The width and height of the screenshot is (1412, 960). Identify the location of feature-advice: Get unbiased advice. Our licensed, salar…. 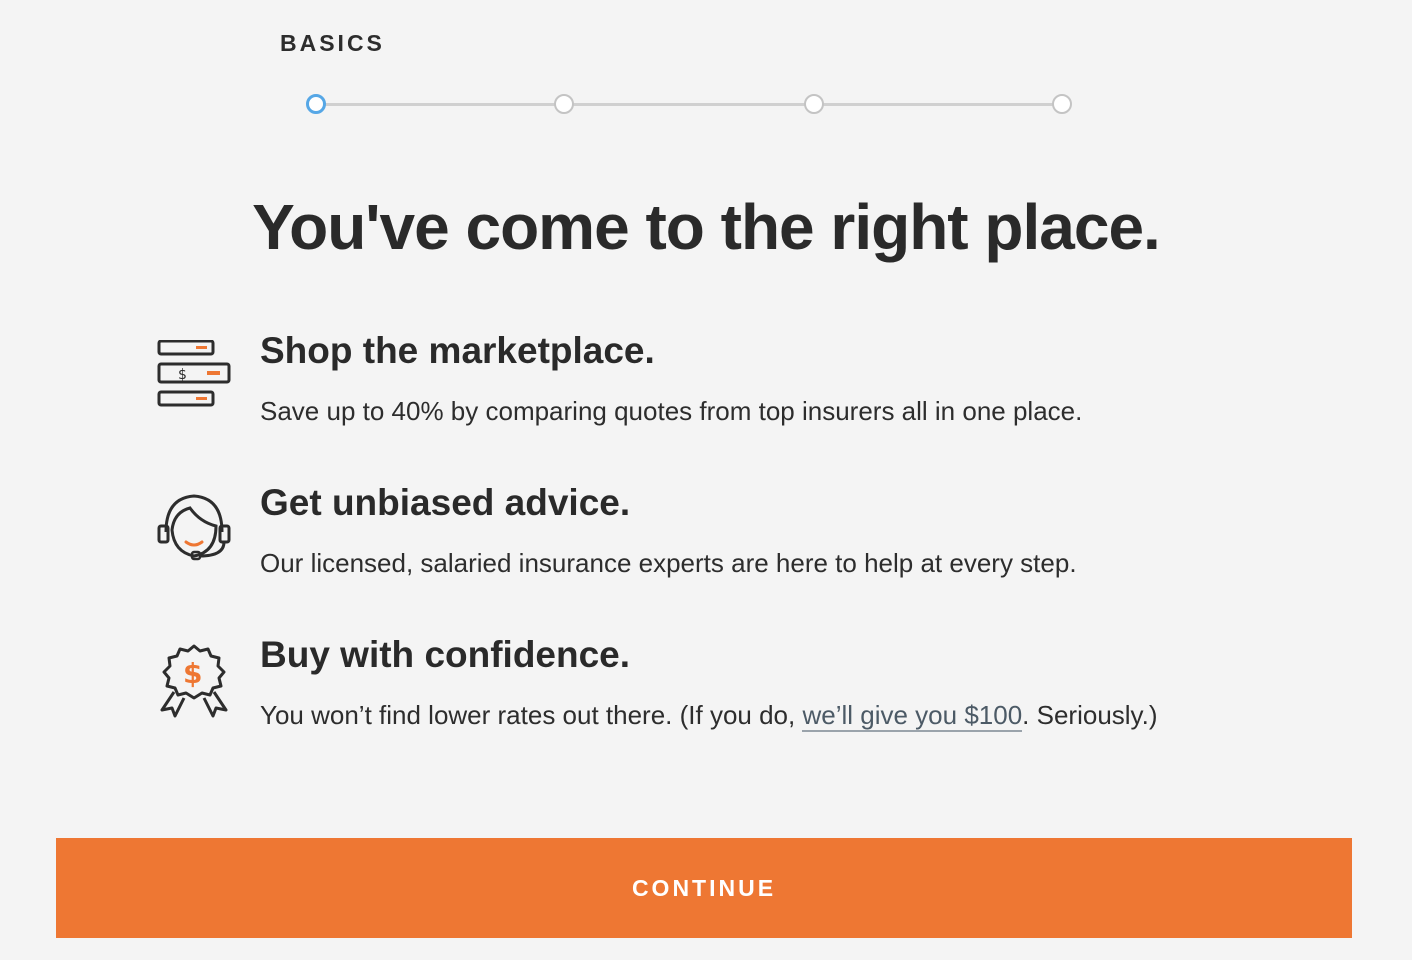
(756, 542).